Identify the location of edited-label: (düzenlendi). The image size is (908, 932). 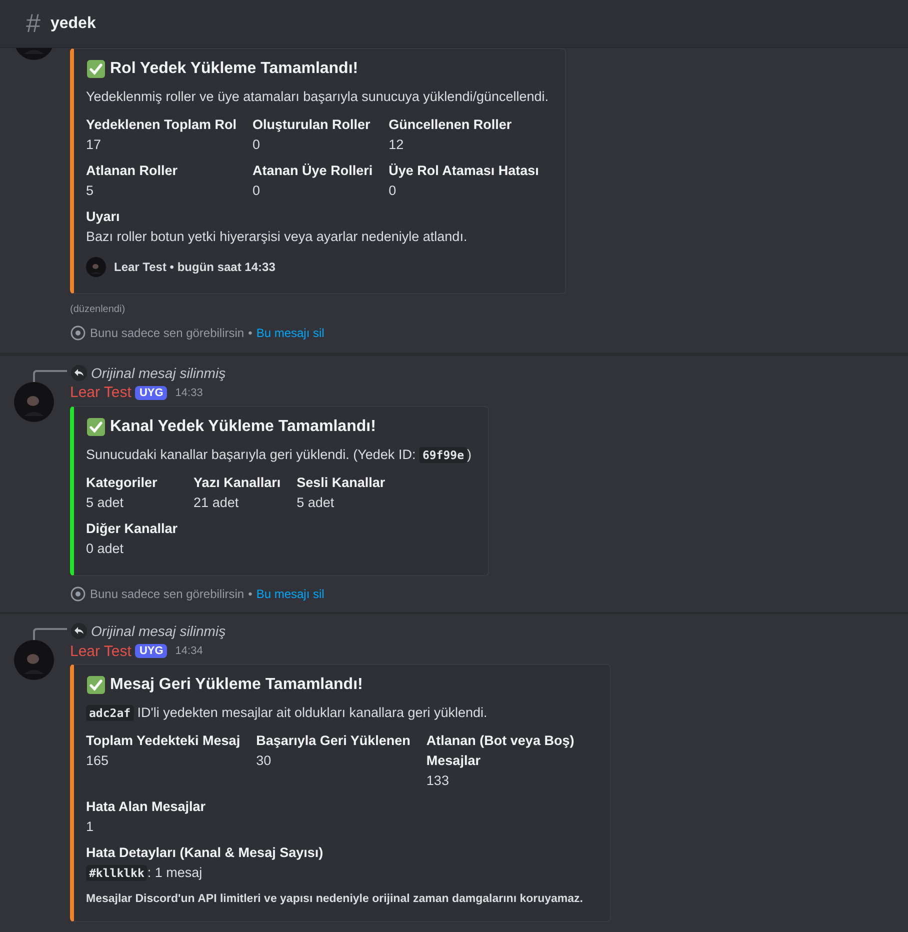
(98, 309).